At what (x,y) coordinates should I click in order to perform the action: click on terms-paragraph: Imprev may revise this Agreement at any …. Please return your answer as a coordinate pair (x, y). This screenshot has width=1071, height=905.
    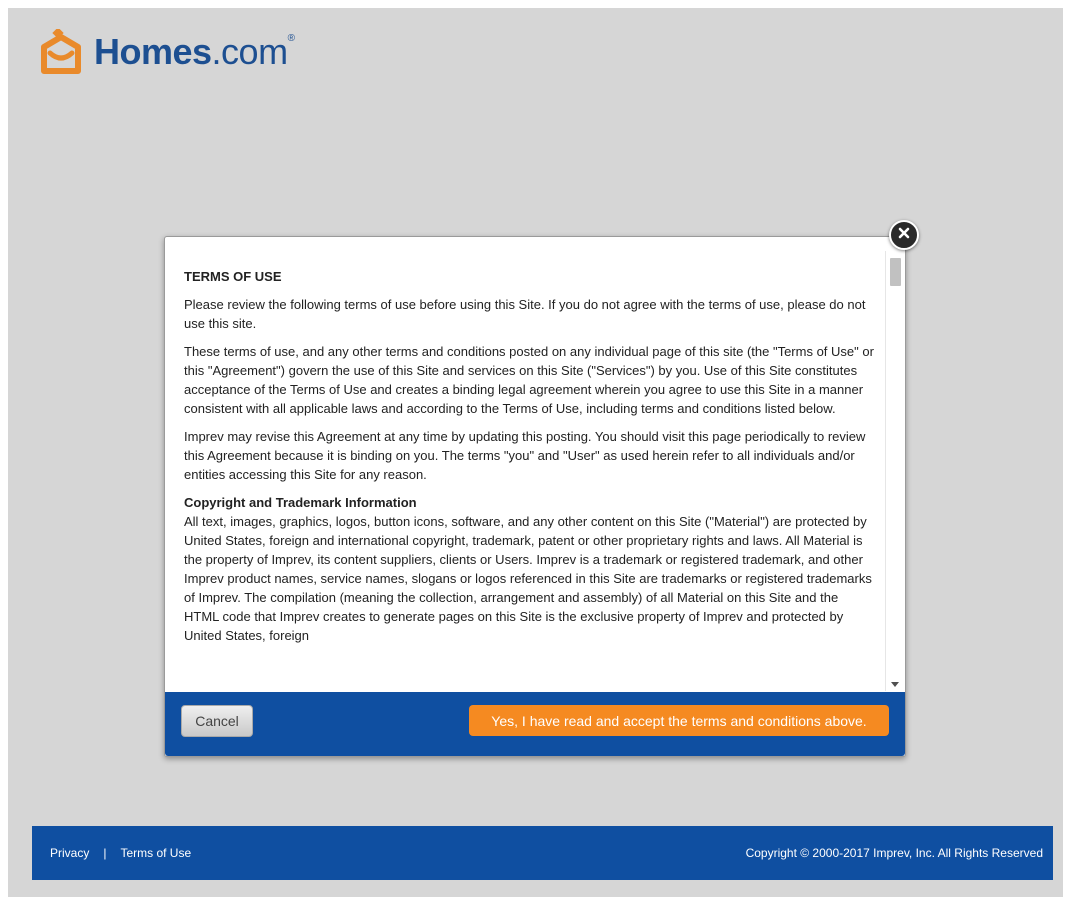
    Looking at the image, I should click on (525, 455).